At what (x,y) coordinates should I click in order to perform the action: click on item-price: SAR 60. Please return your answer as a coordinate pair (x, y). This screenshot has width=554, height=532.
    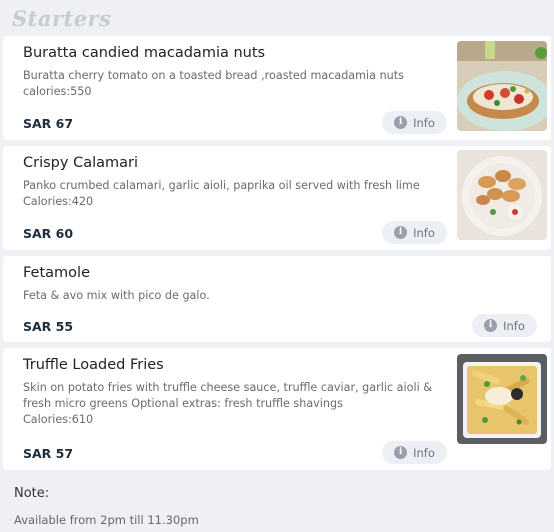
    Looking at the image, I should click on (48, 233).